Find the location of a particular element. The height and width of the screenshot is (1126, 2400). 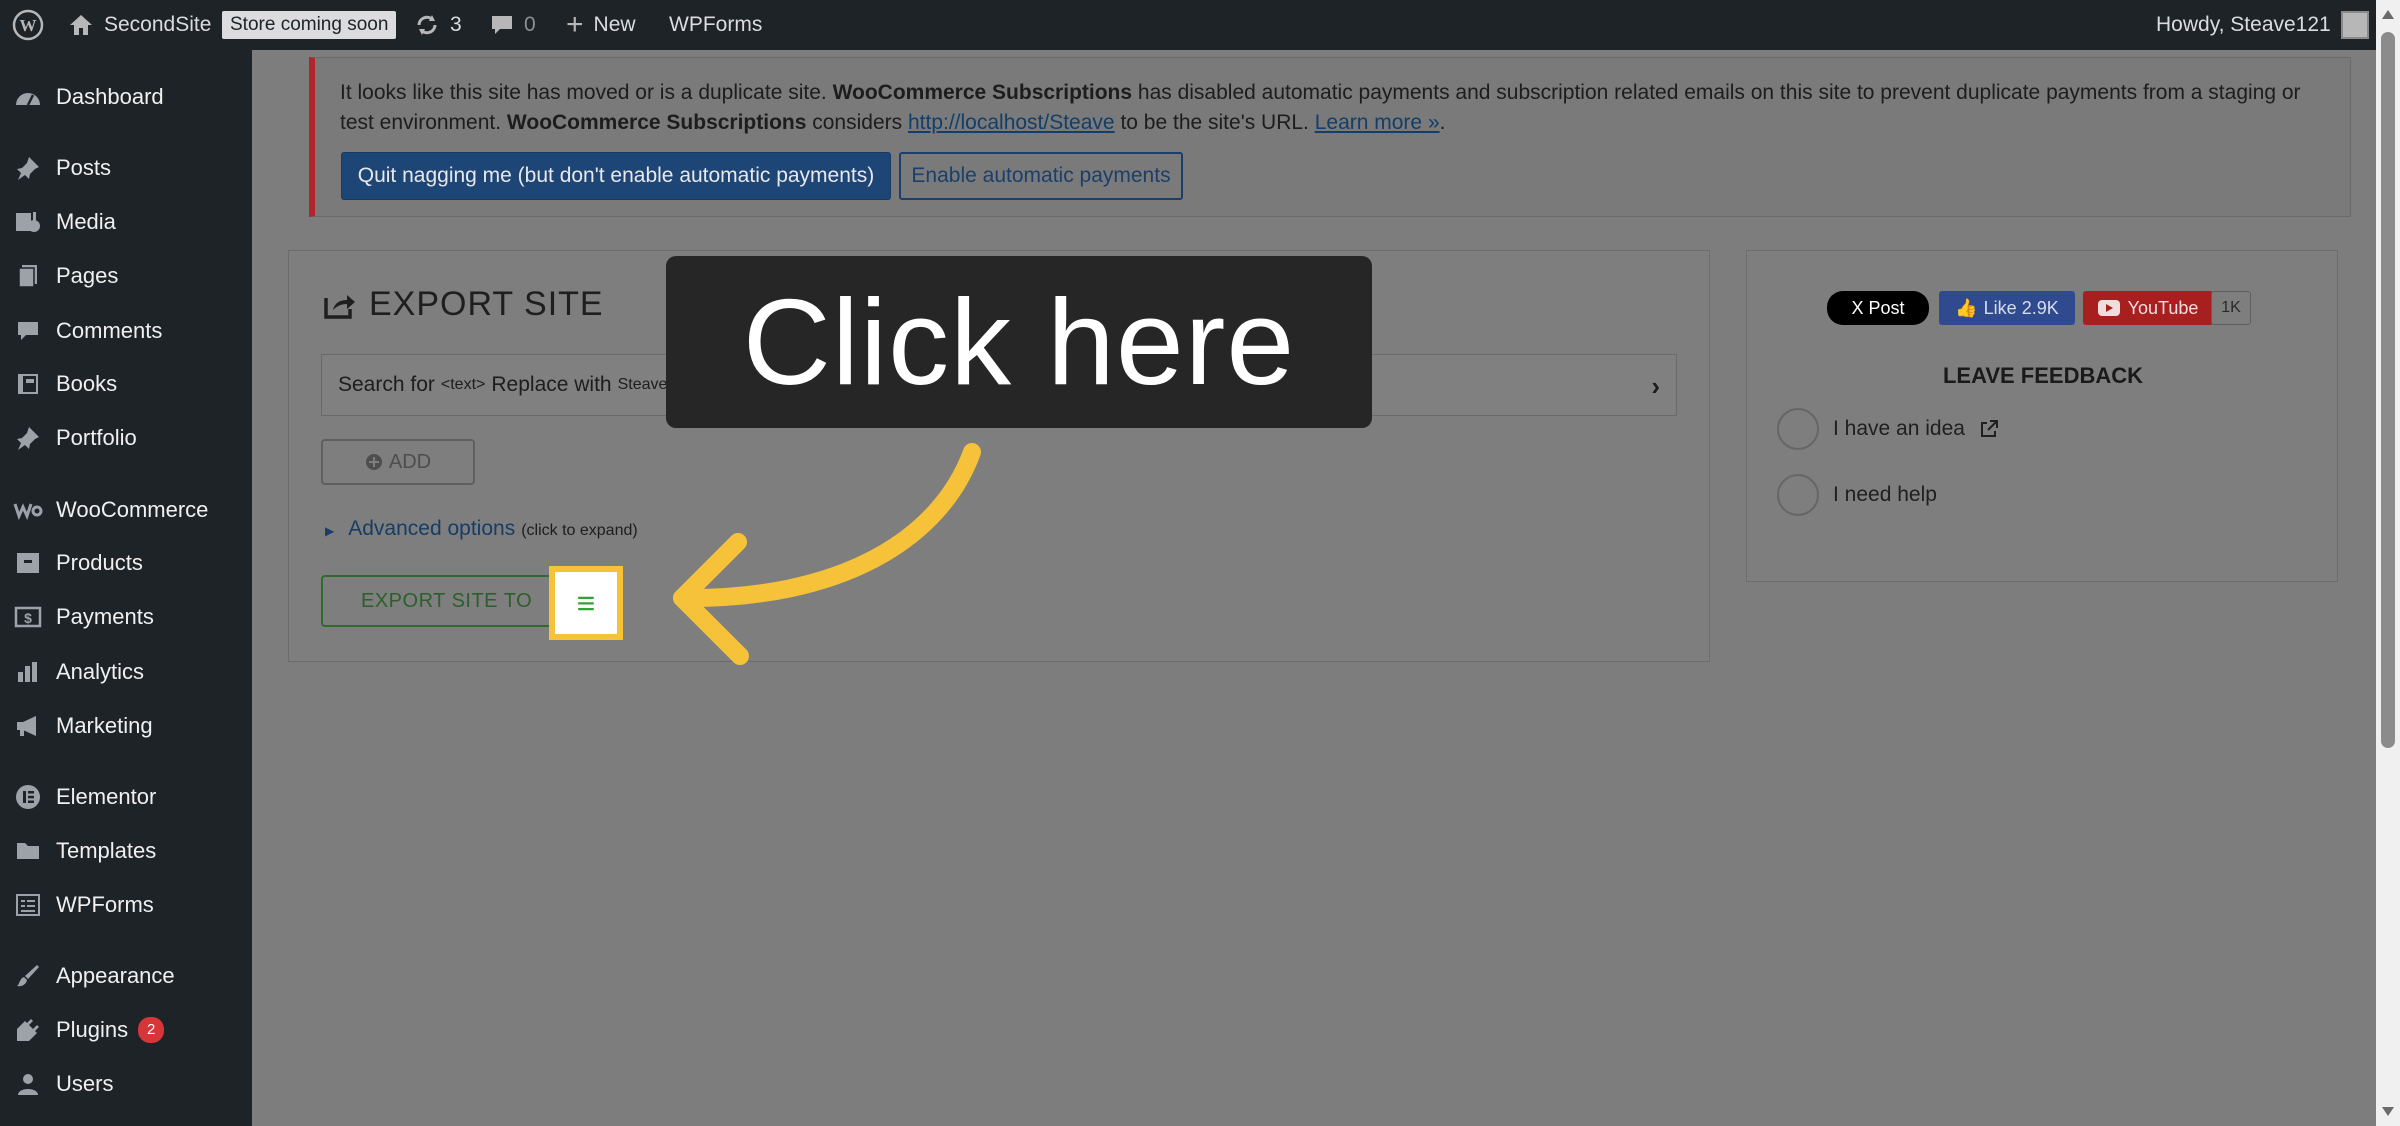

sidebar-label: WPForms is located at coordinates (105, 904).